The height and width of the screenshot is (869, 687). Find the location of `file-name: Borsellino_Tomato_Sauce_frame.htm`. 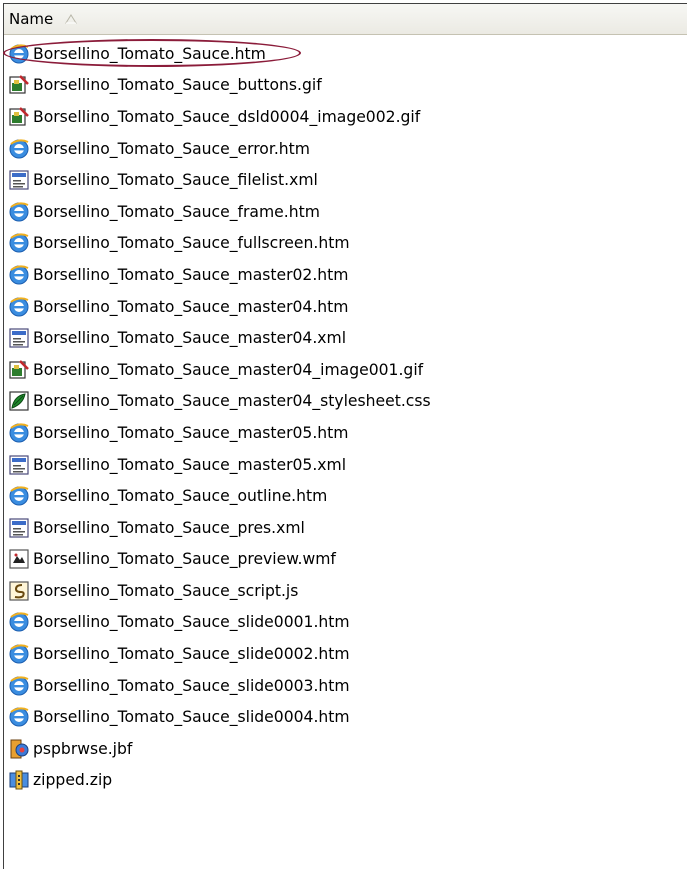

file-name: Borsellino_Tomato_Sauce_frame.htm is located at coordinates (176, 211).